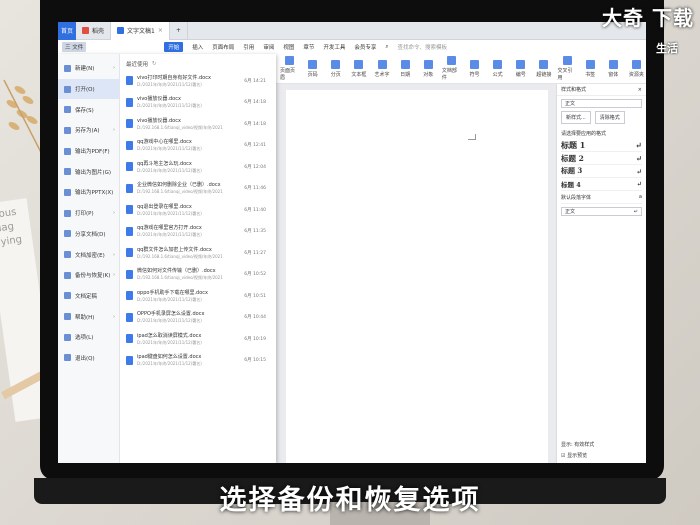 The height and width of the screenshot is (525, 700). I want to click on menu-page-layout: 页面布局, so click(223, 47).